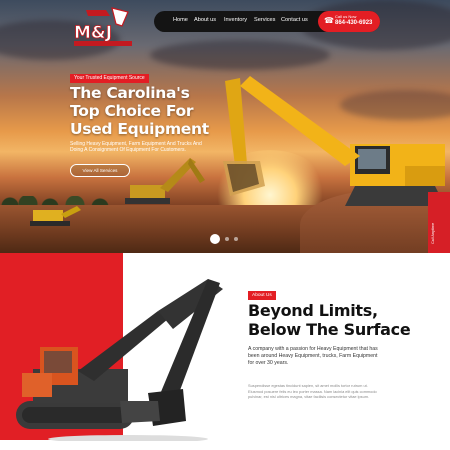  What do you see at coordinates (55, 216) in the screenshot?
I see `distant-loader-image` at bounding box center [55, 216].